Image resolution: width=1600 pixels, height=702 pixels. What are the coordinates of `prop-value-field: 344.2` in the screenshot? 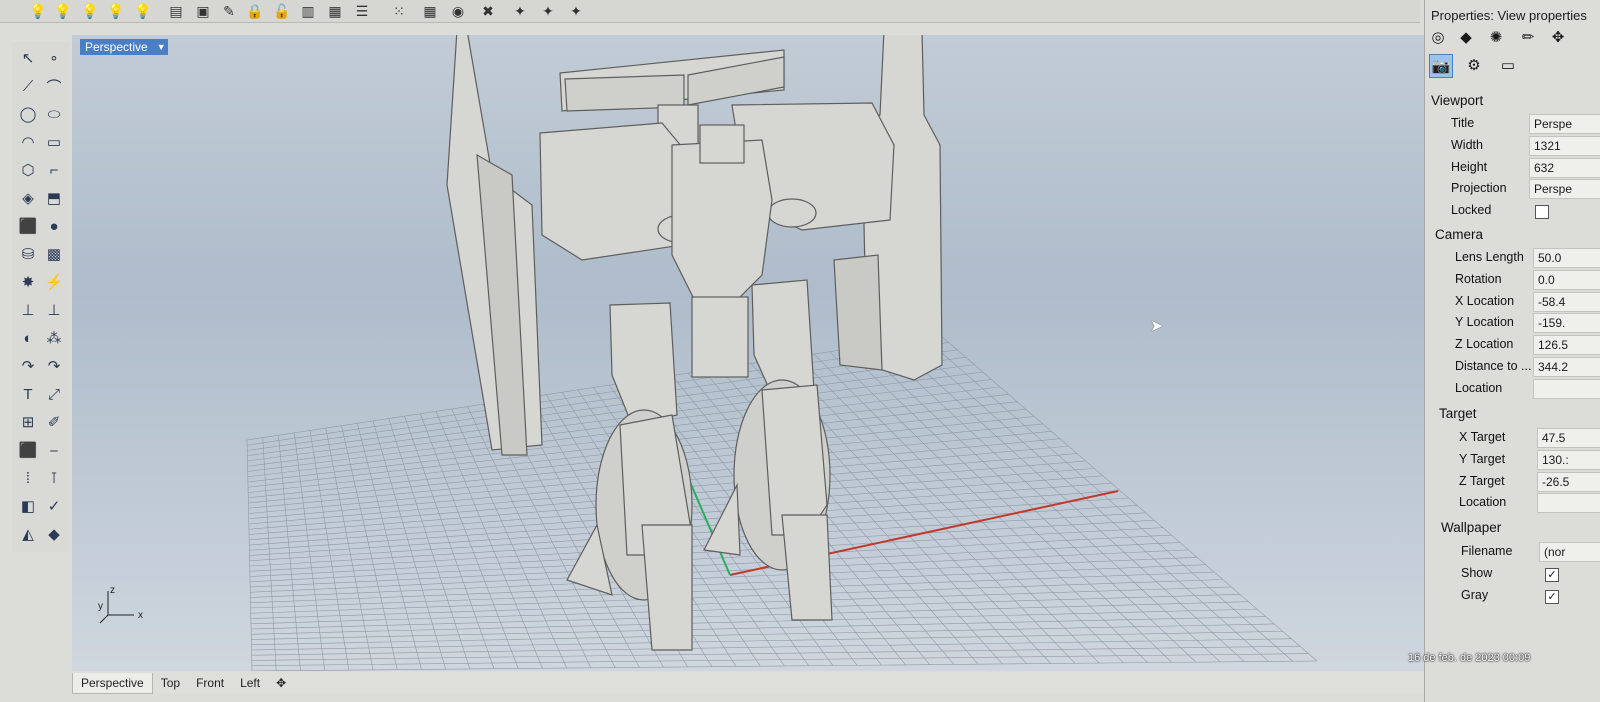 It's located at (1566, 367).